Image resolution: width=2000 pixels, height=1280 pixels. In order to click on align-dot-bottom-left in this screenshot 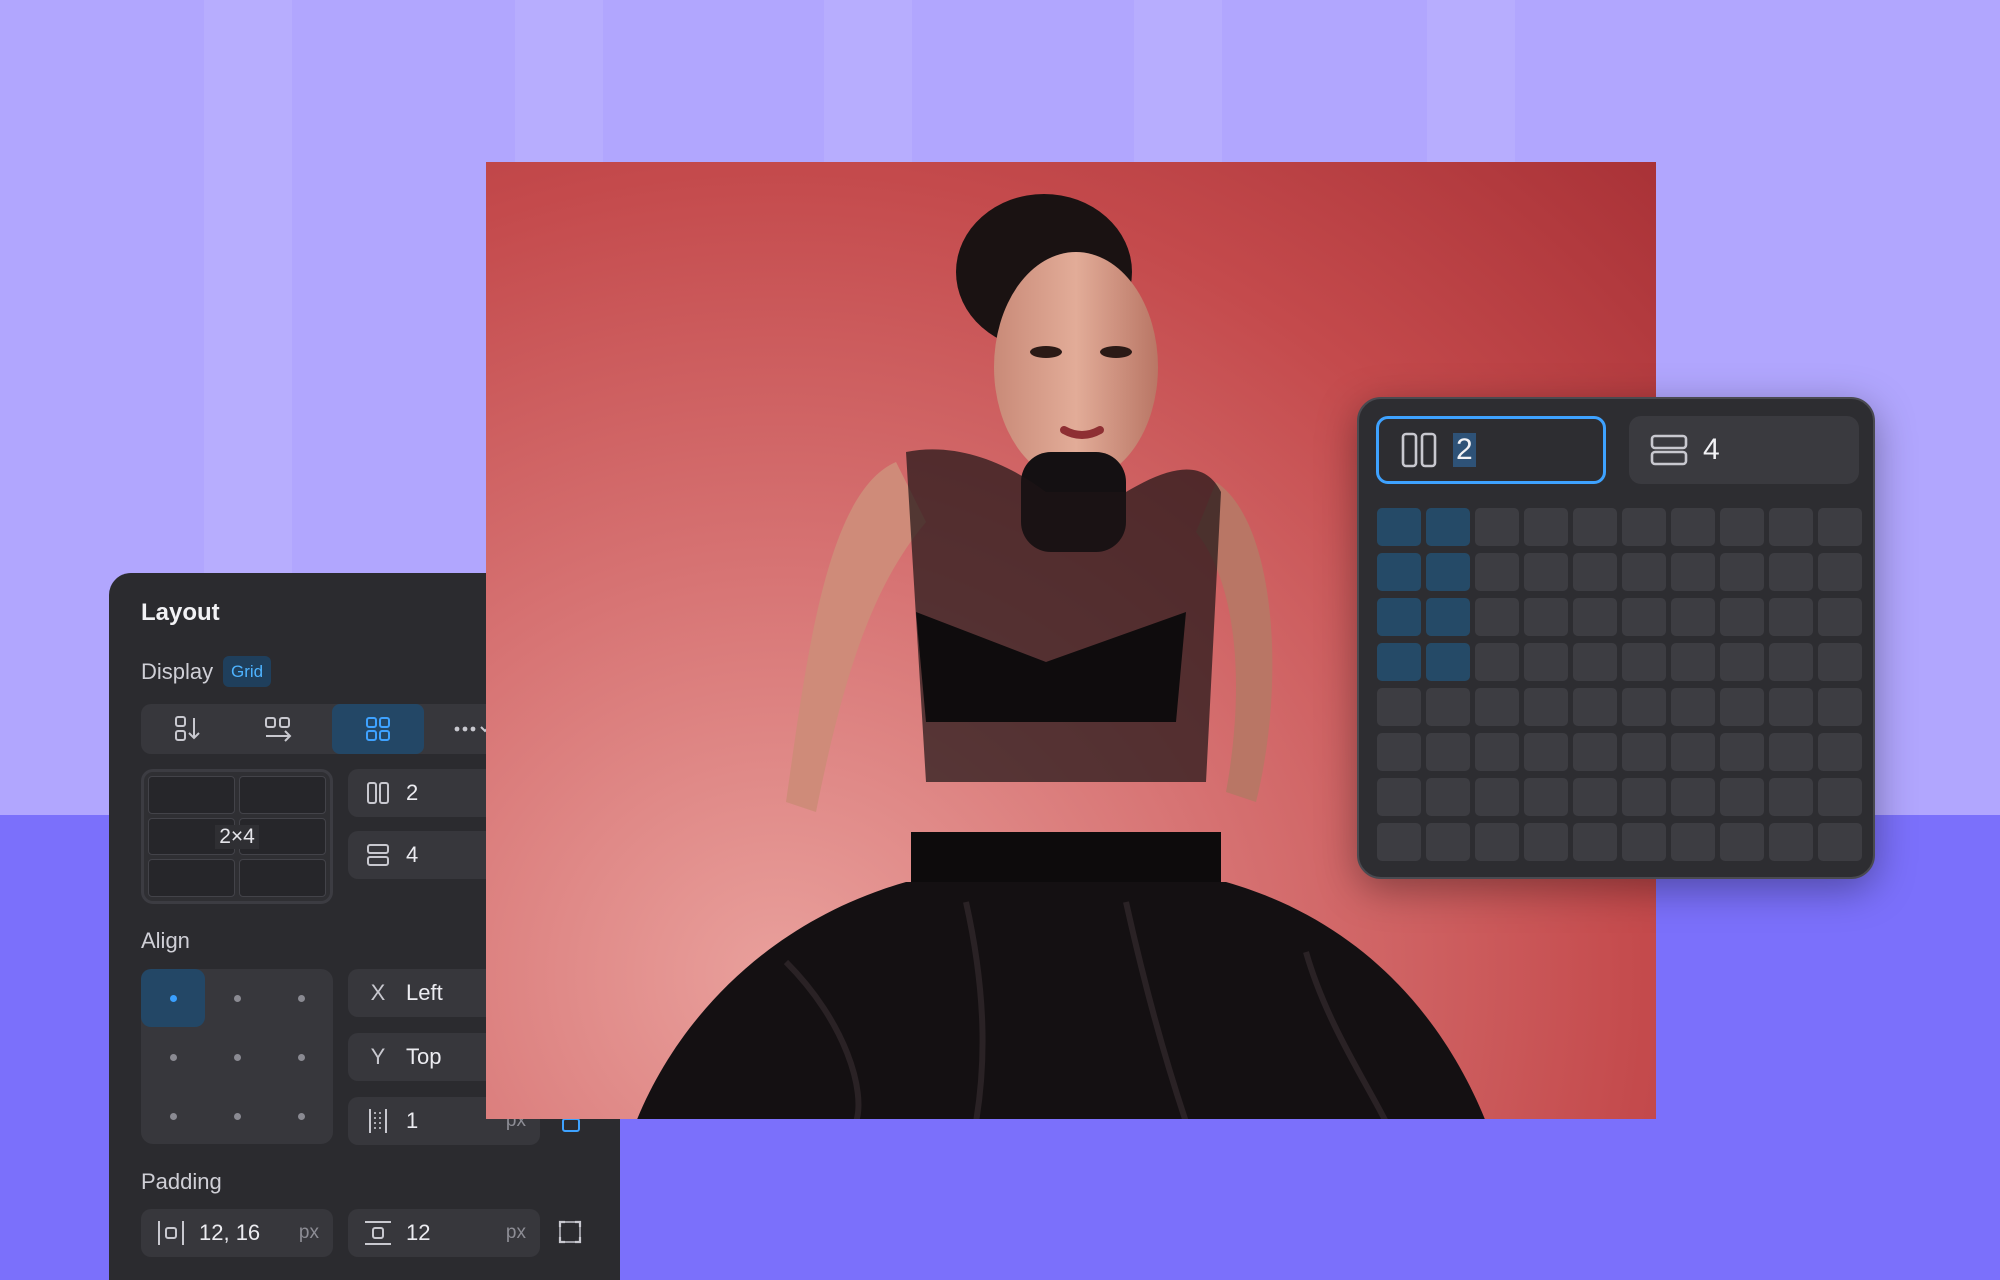, I will do `click(173, 1116)`.